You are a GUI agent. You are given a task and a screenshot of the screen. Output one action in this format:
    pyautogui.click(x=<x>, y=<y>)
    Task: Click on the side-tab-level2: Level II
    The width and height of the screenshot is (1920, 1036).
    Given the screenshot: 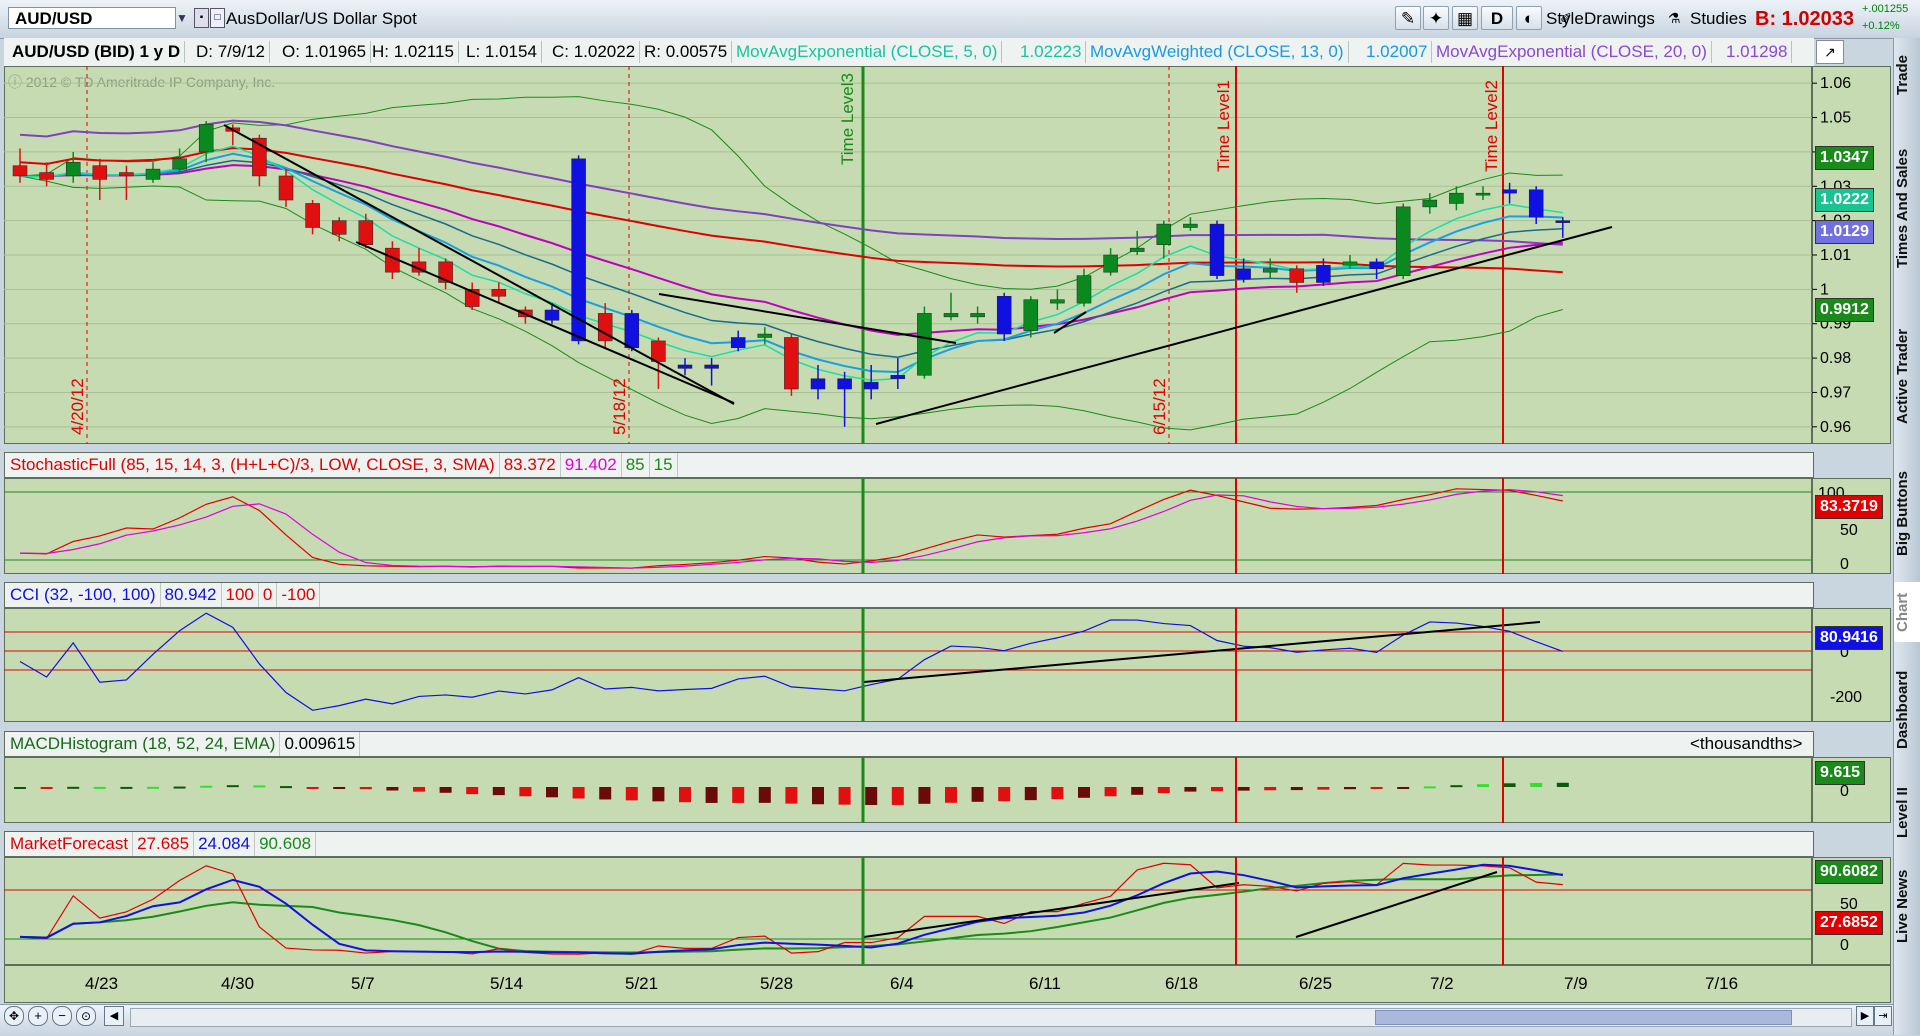 What is the action you would take?
    pyautogui.click(x=1907, y=813)
    